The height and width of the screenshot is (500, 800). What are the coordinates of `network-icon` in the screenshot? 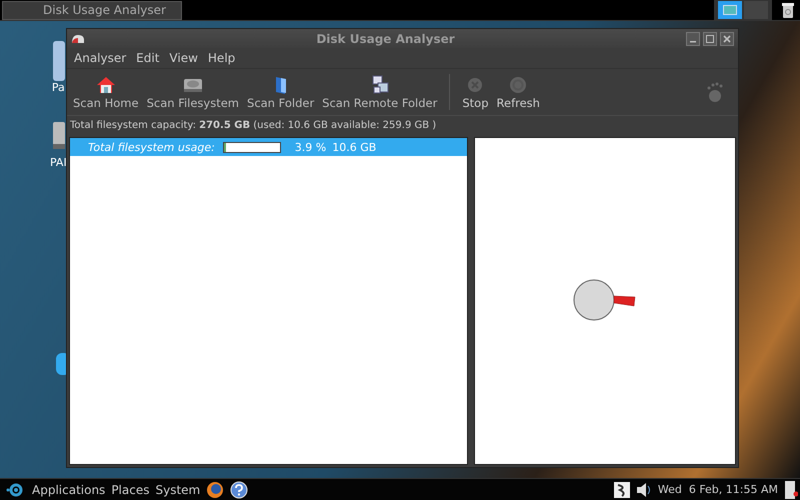 It's located at (622, 490).